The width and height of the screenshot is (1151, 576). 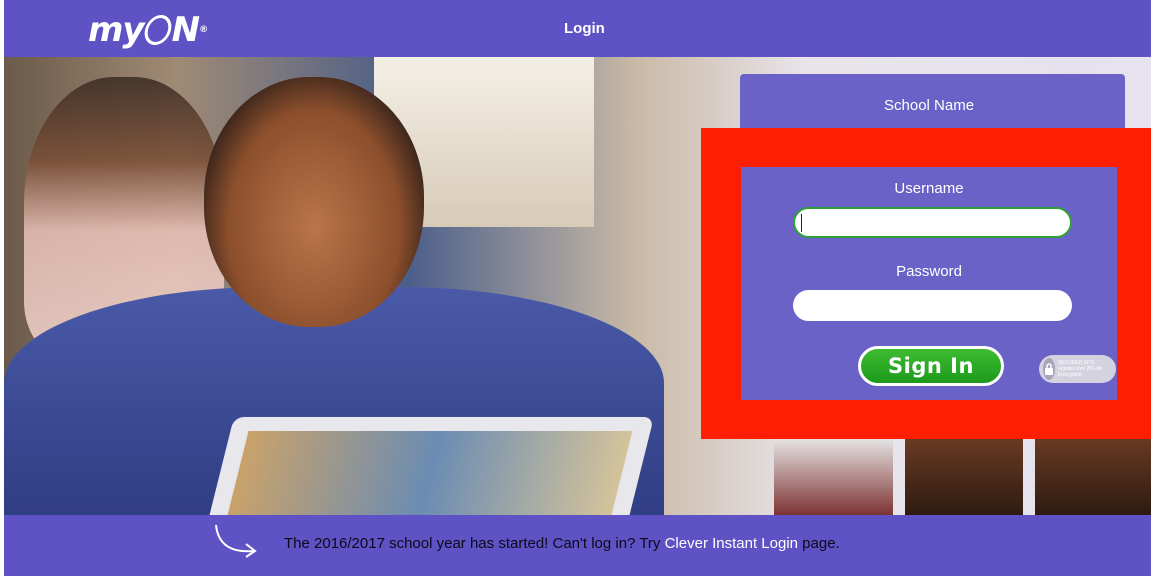 I want to click on hero-tablet, so click(x=429, y=466).